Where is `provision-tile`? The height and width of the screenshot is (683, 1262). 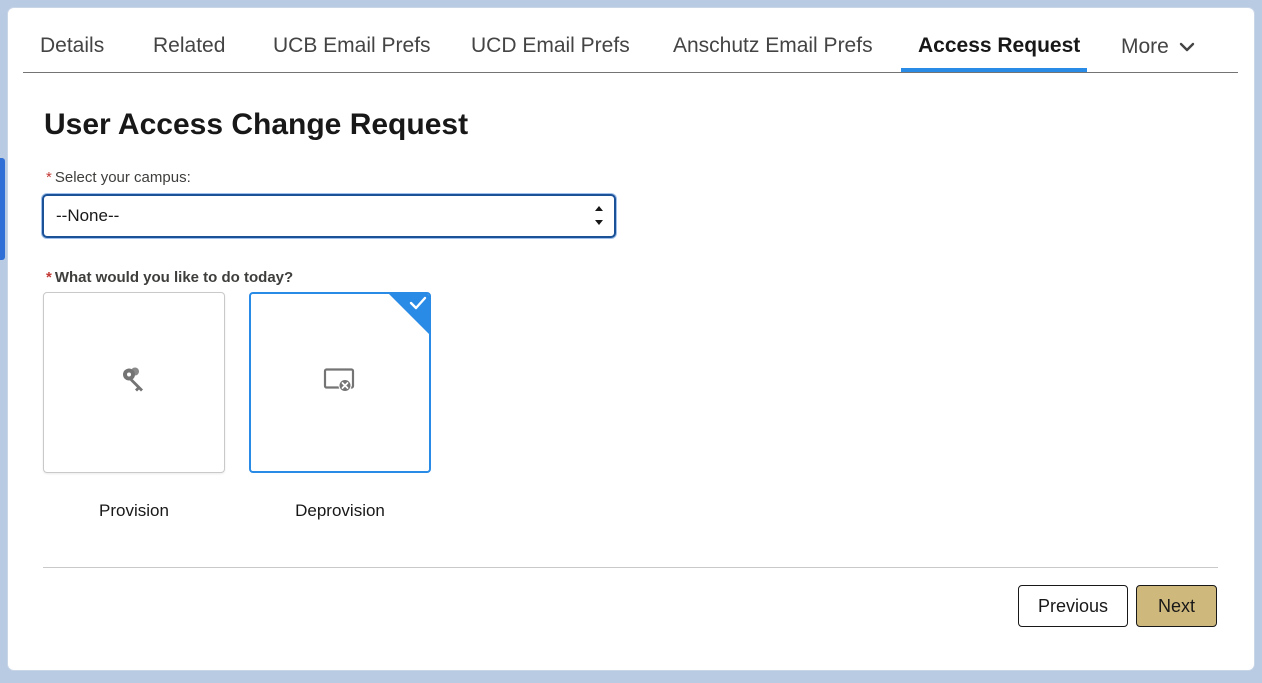 provision-tile is located at coordinates (134, 382).